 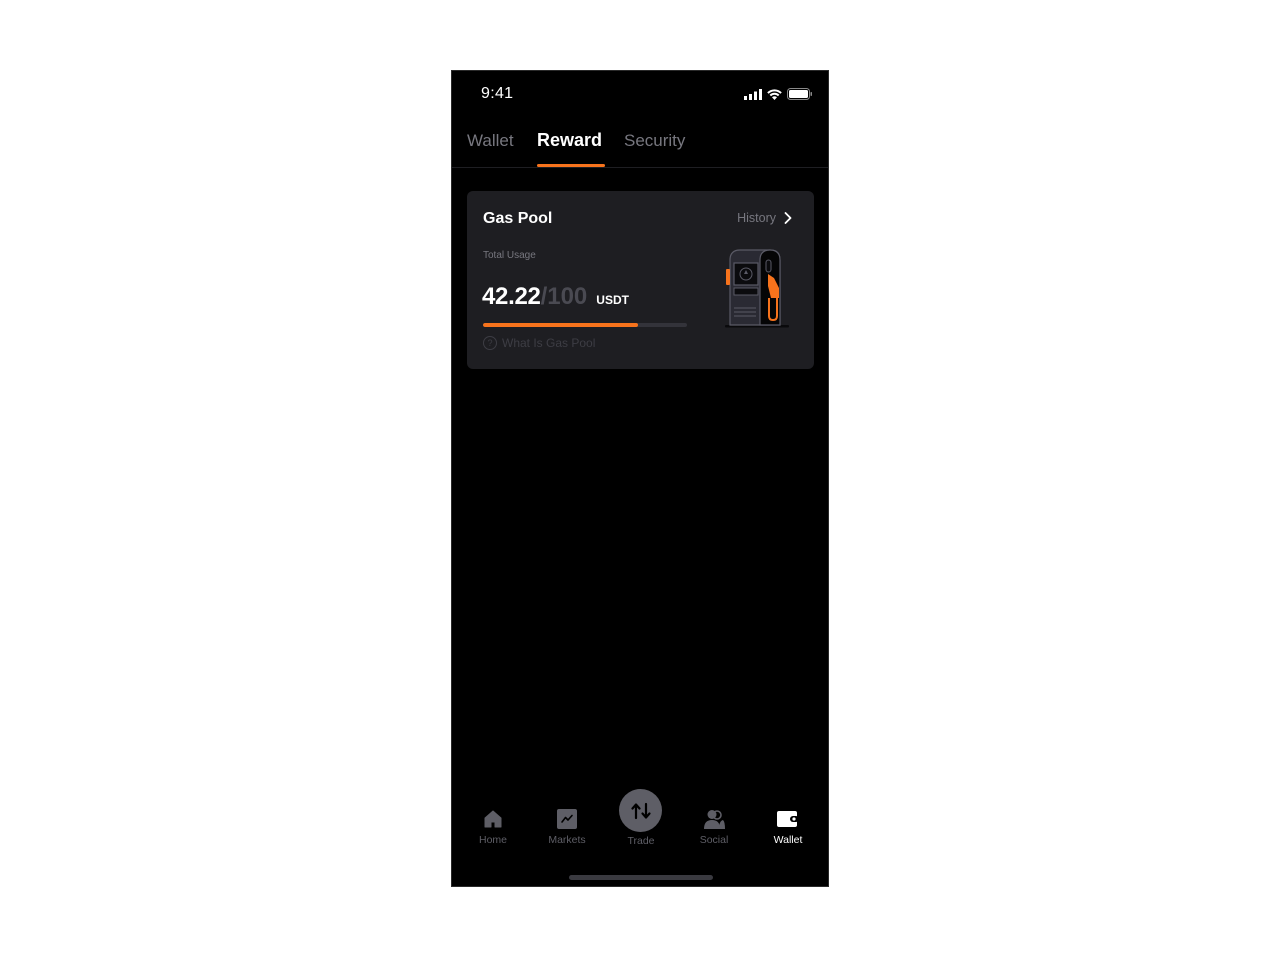 I want to click on tab-bar: Wallet Reward Security, so click(x=640, y=145).